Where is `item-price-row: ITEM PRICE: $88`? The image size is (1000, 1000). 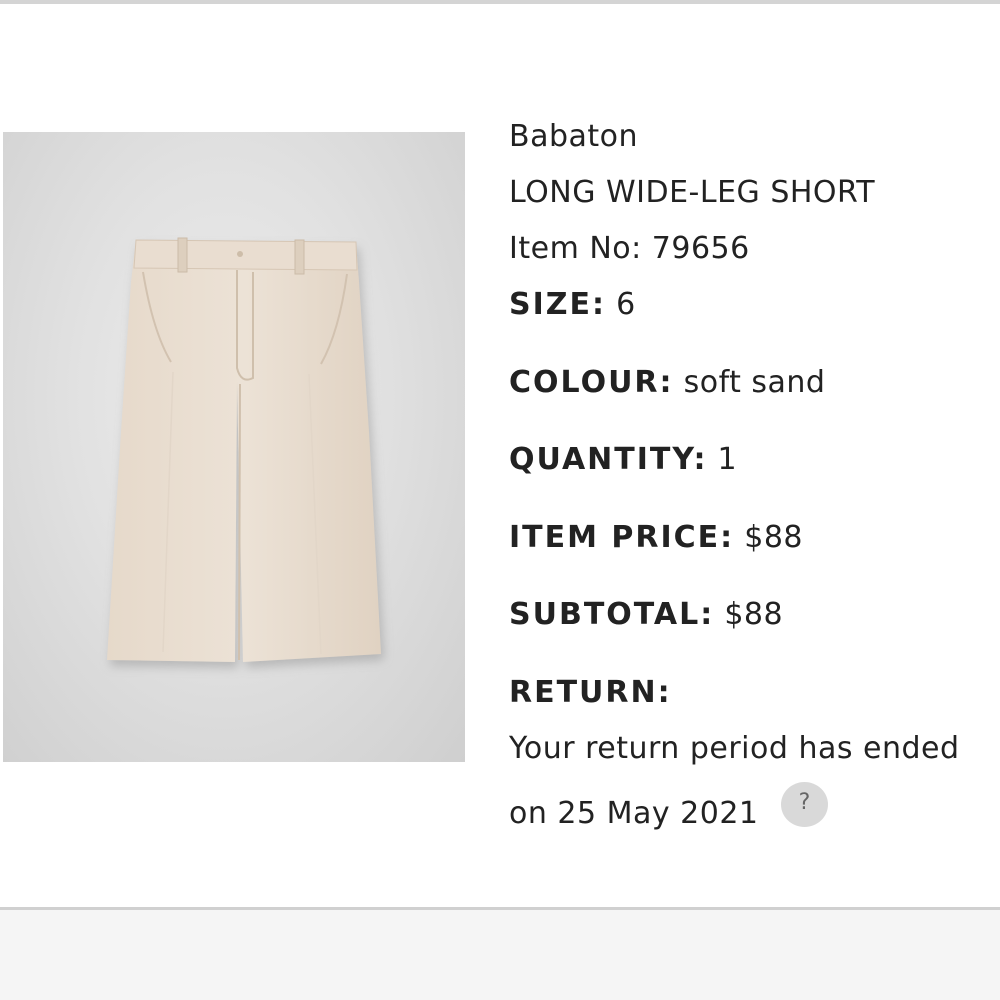
item-price-row: ITEM PRICE: $88 is located at coordinates (656, 538).